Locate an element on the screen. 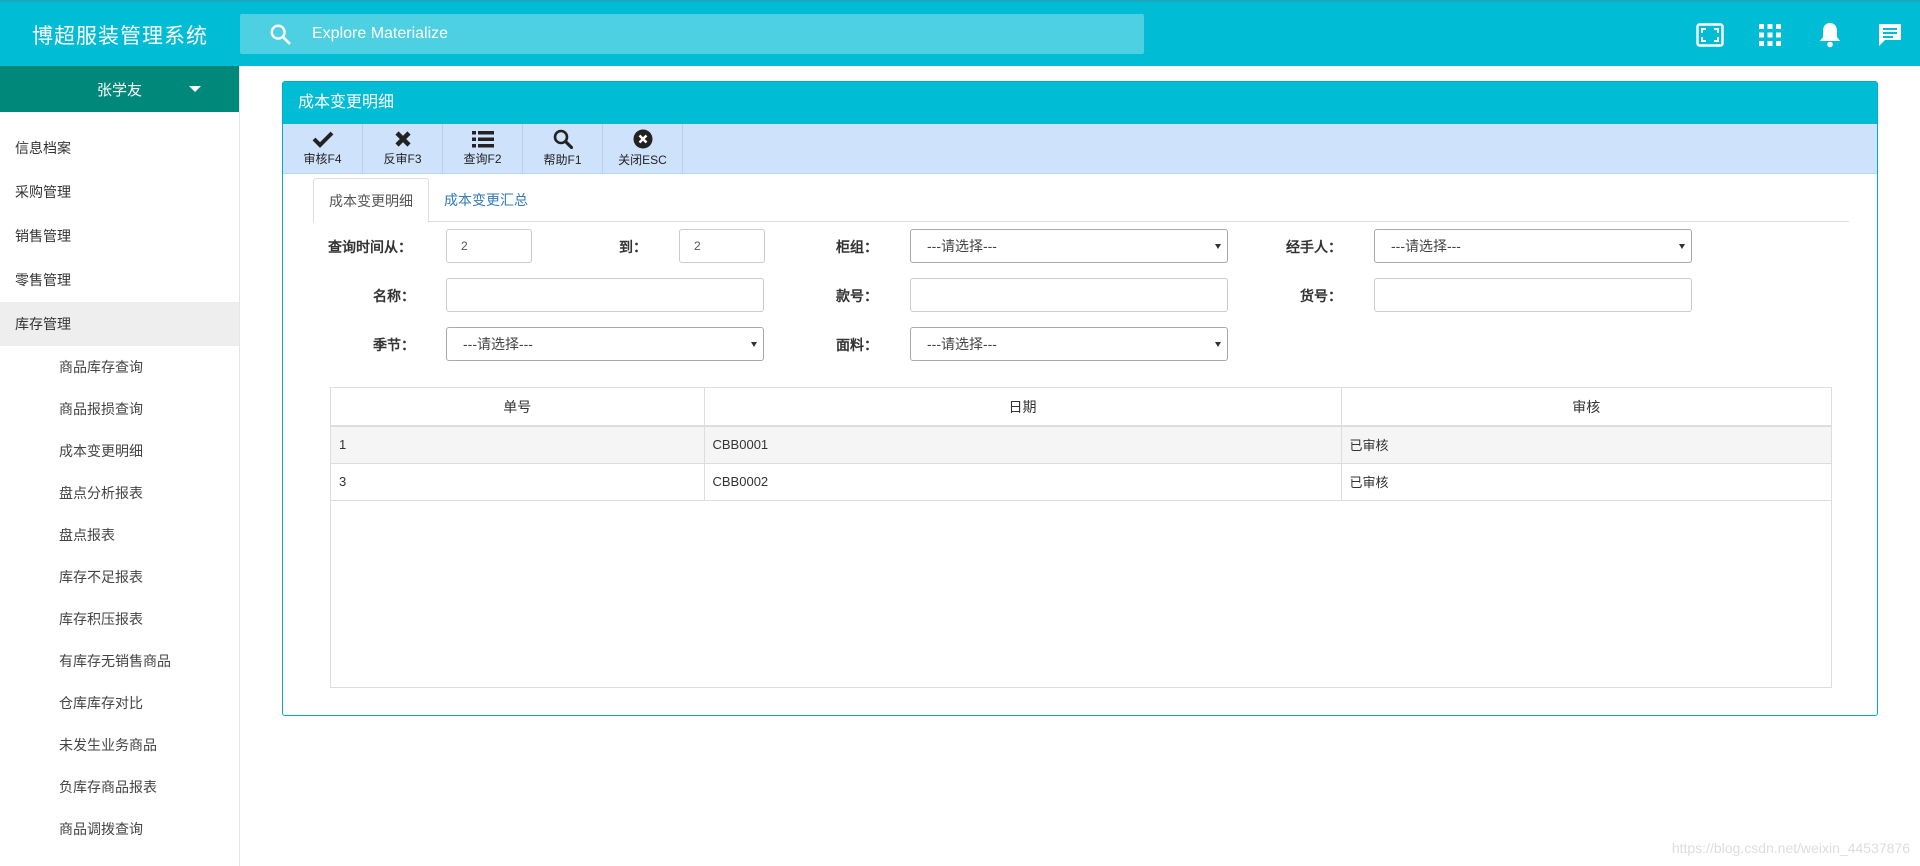  user-menu: 张学友 is located at coordinates (119, 89).